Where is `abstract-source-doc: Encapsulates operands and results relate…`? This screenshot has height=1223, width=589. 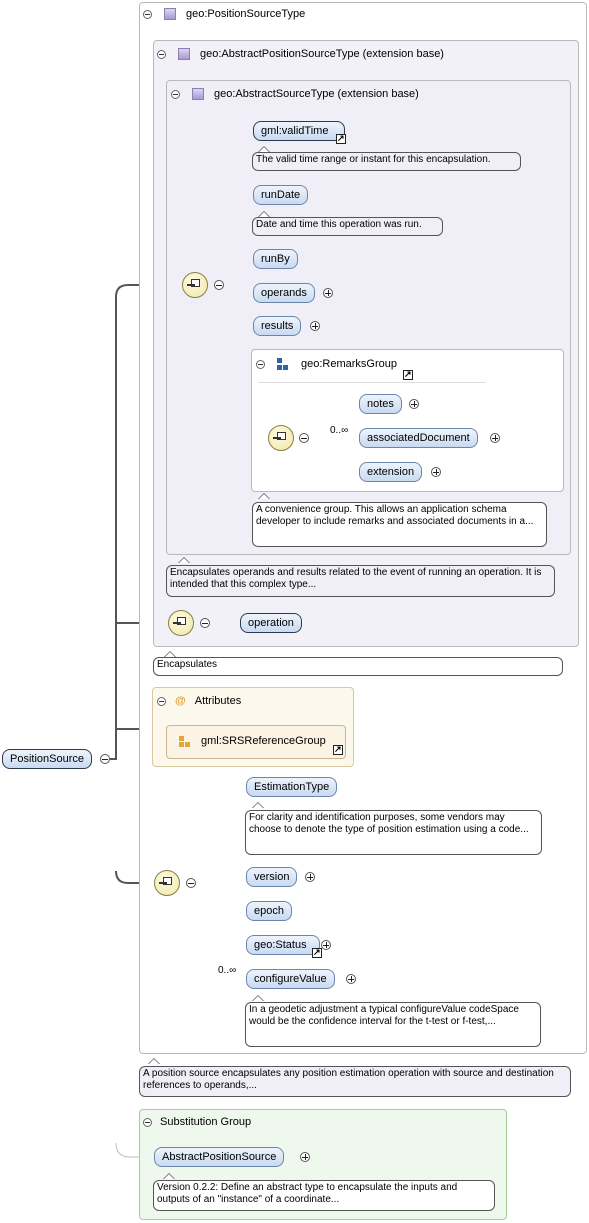
abstract-source-doc: Encapsulates operands and results relate… is located at coordinates (360, 581).